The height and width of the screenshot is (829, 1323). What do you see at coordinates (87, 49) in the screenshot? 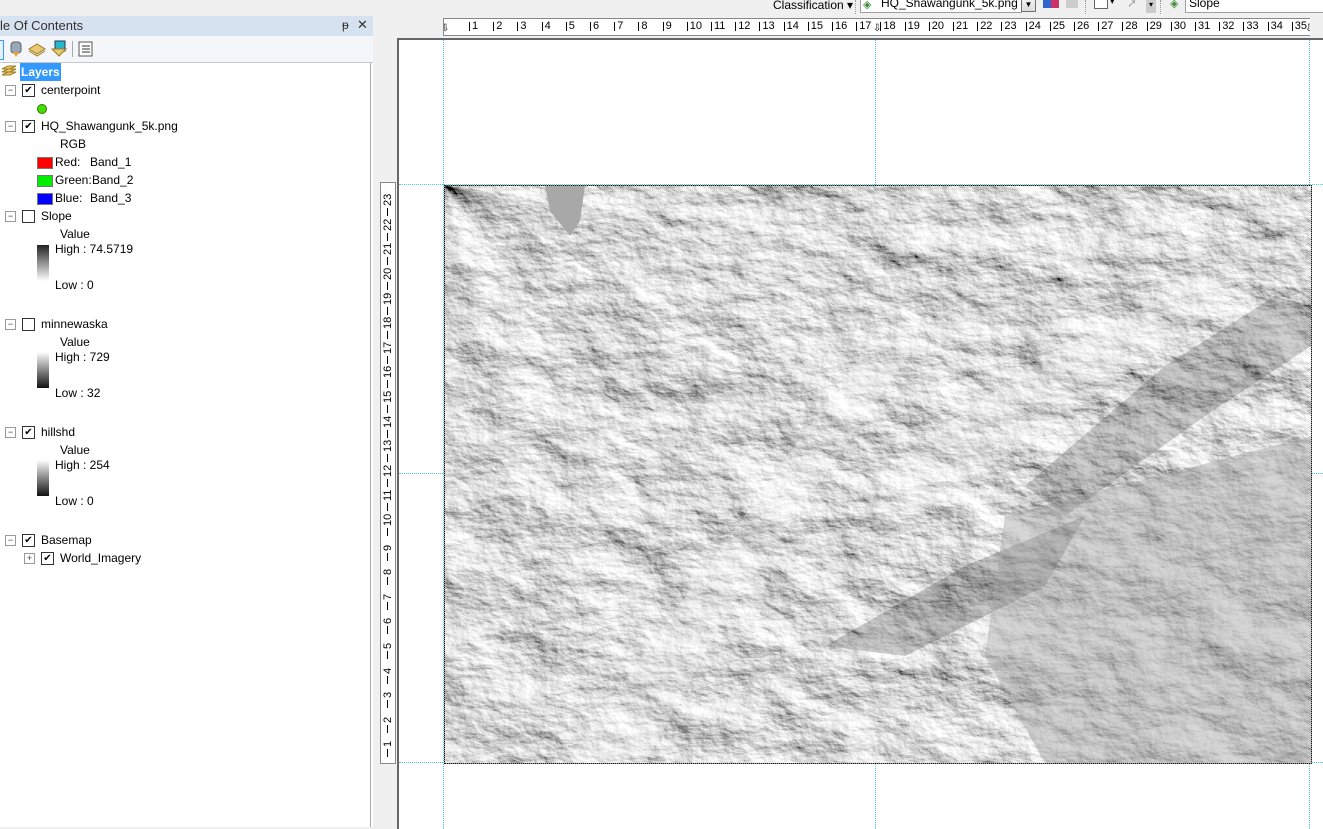
I see `options-icon` at bounding box center [87, 49].